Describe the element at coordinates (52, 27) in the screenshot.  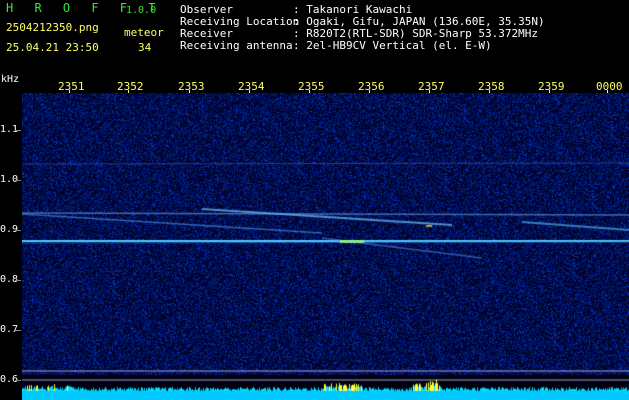
I see `file-name: 2504212350.png` at that location.